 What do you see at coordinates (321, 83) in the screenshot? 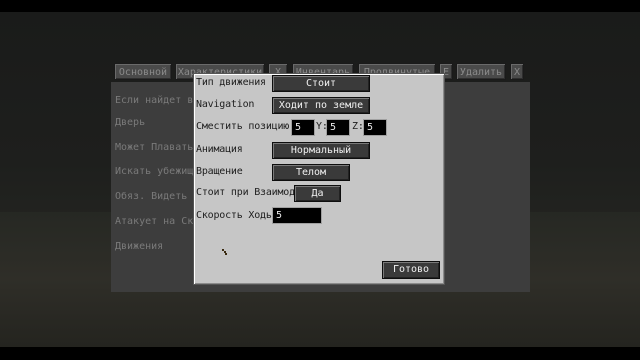
I see `movement-type-button: Стоит` at bounding box center [321, 83].